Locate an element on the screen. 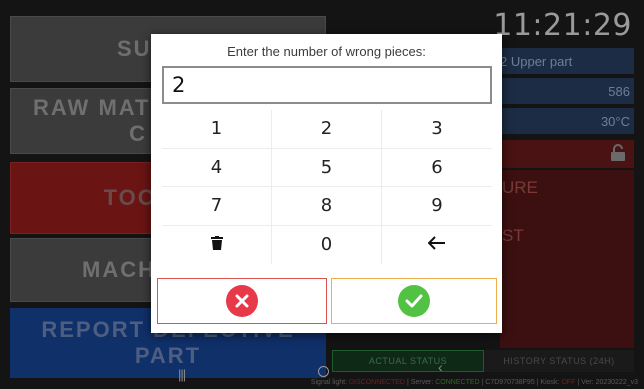 The height and width of the screenshot is (389, 644). temperature-field: 30°C is located at coordinates (567, 121).